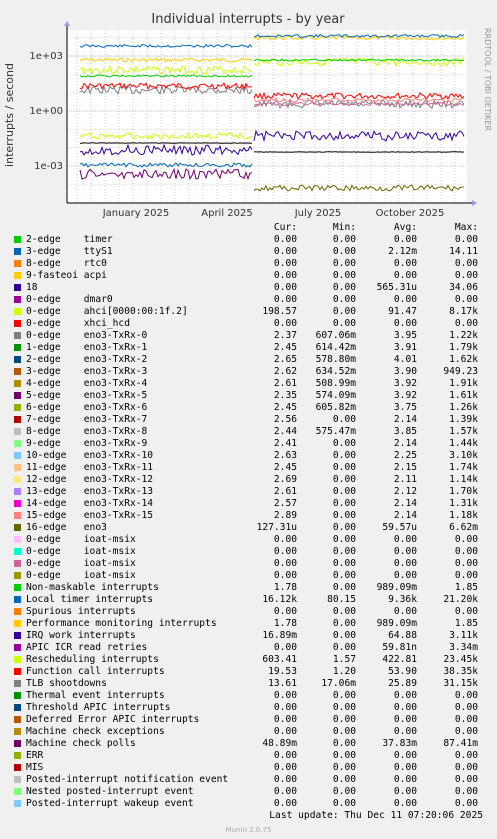  What do you see at coordinates (248, 492) in the screenshot?
I see `legend-row: 13-edge eno3-TxRx-13 2.61 0.00 2.12 1.70k` at bounding box center [248, 492].